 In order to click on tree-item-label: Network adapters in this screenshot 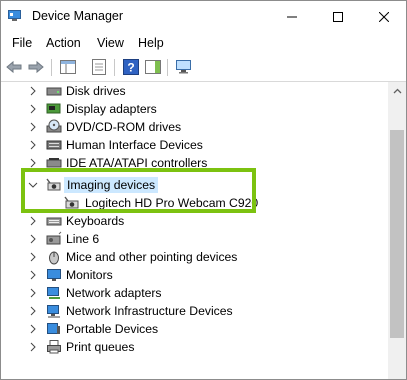, I will do `click(114, 293)`.